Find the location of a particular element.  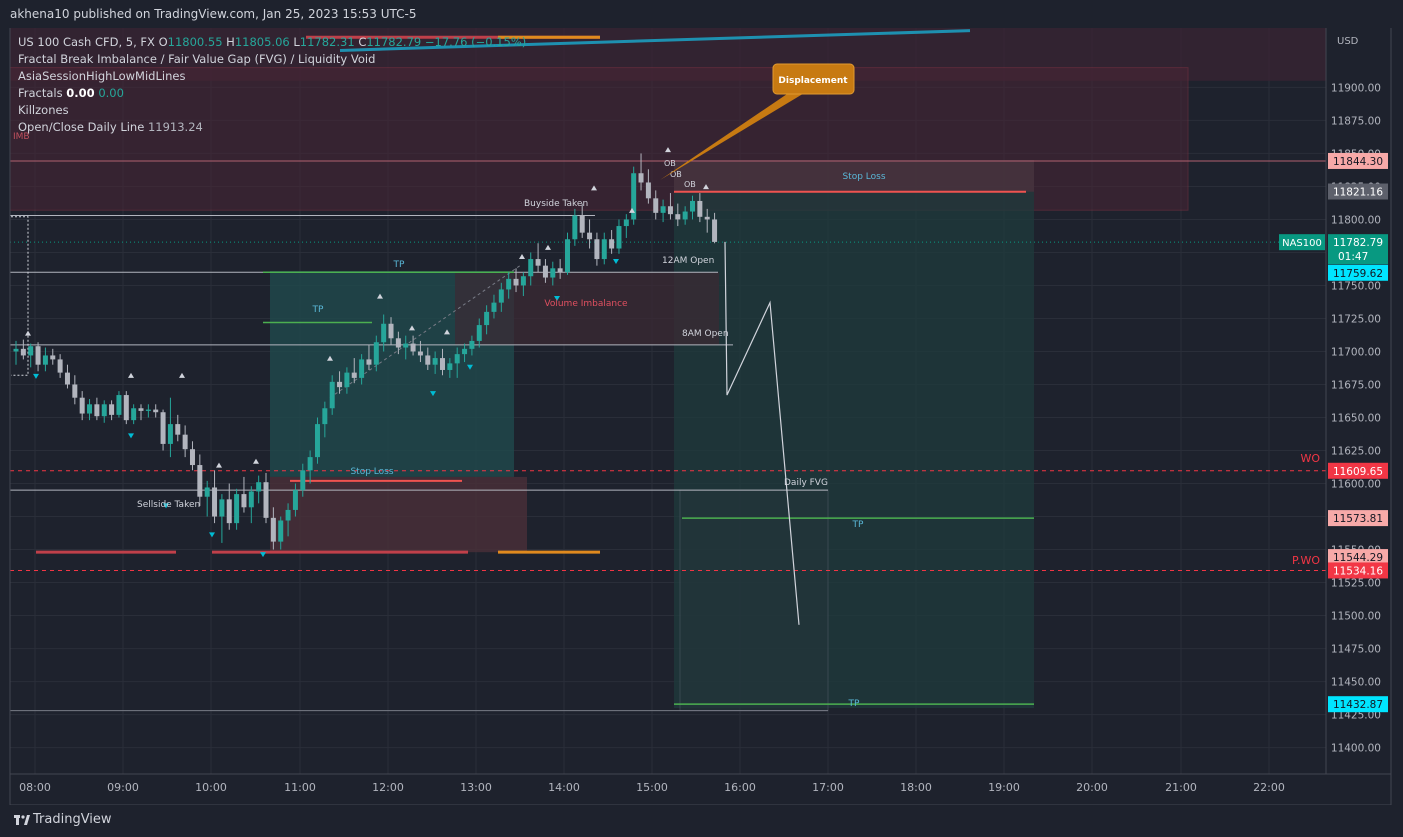

y-tick-label: 11450.00 is located at coordinates (1356, 683).